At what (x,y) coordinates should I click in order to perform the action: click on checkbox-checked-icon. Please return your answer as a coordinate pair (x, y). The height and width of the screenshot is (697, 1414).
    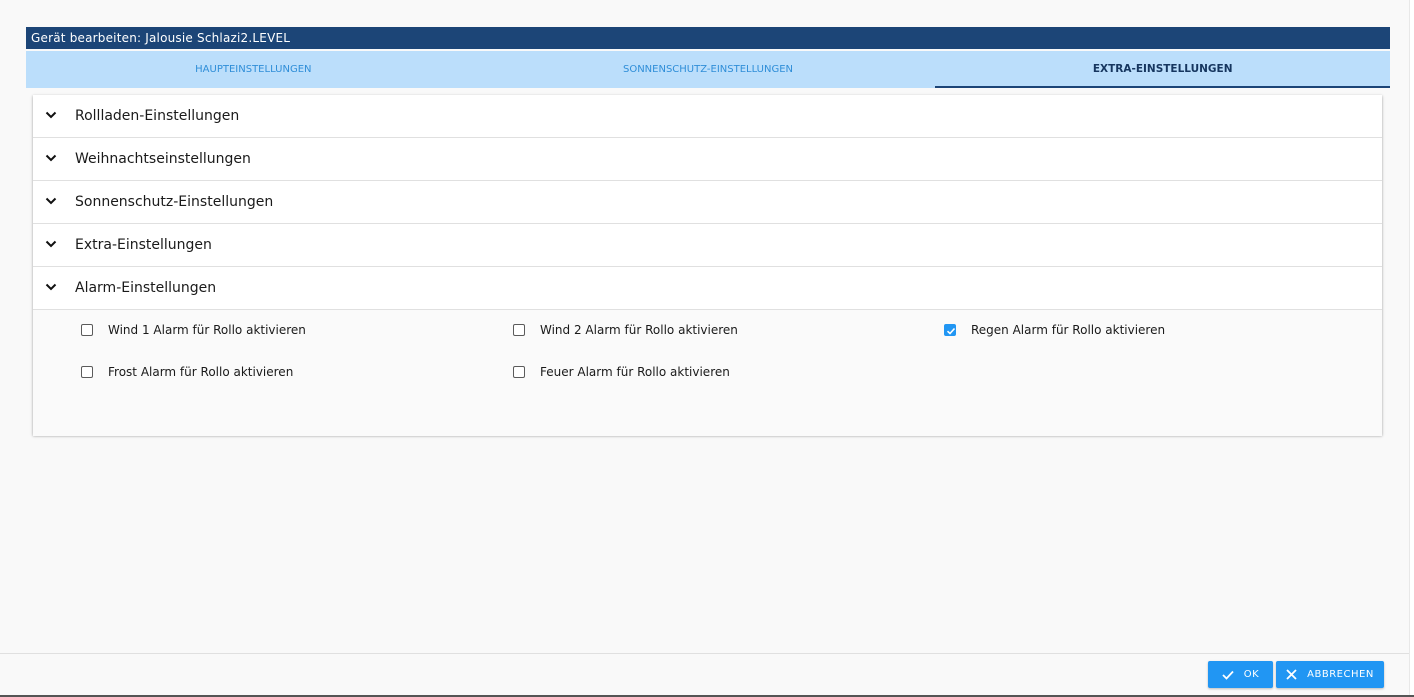
    Looking at the image, I should click on (950, 330).